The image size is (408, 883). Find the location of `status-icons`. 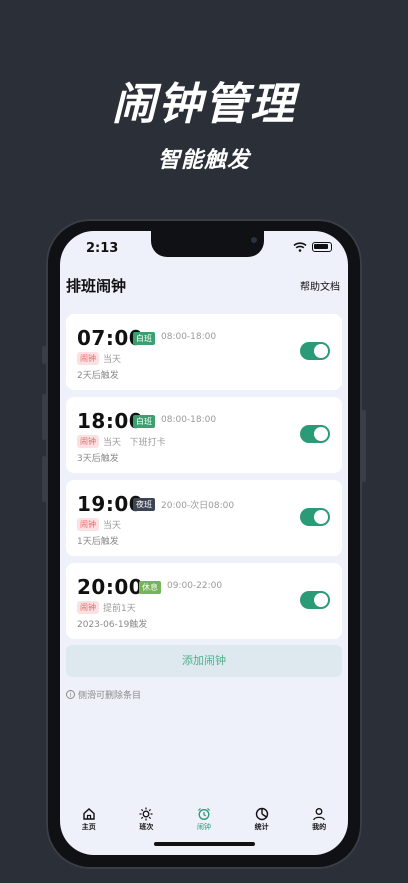

status-icons is located at coordinates (312, 247).